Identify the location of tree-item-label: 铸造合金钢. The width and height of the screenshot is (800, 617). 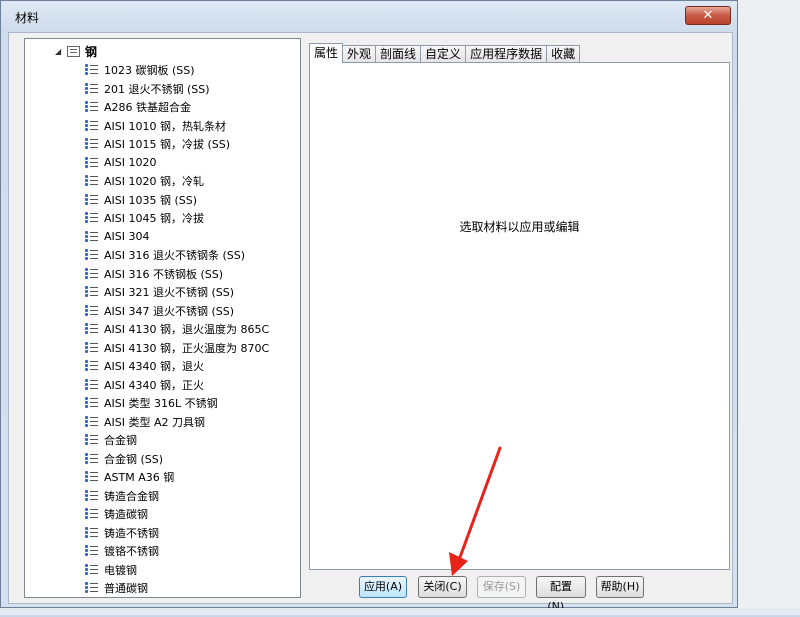
(131, 496).